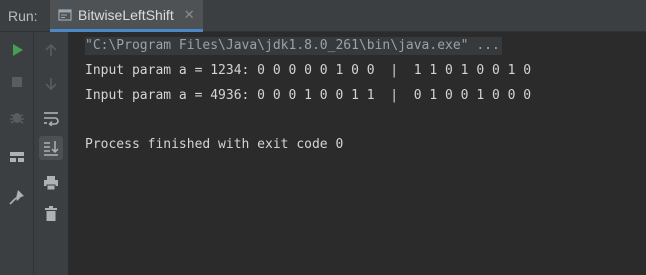 The height and width of the screenshot is (275, 646). I want to click on pin-icon, so click(17, 197).